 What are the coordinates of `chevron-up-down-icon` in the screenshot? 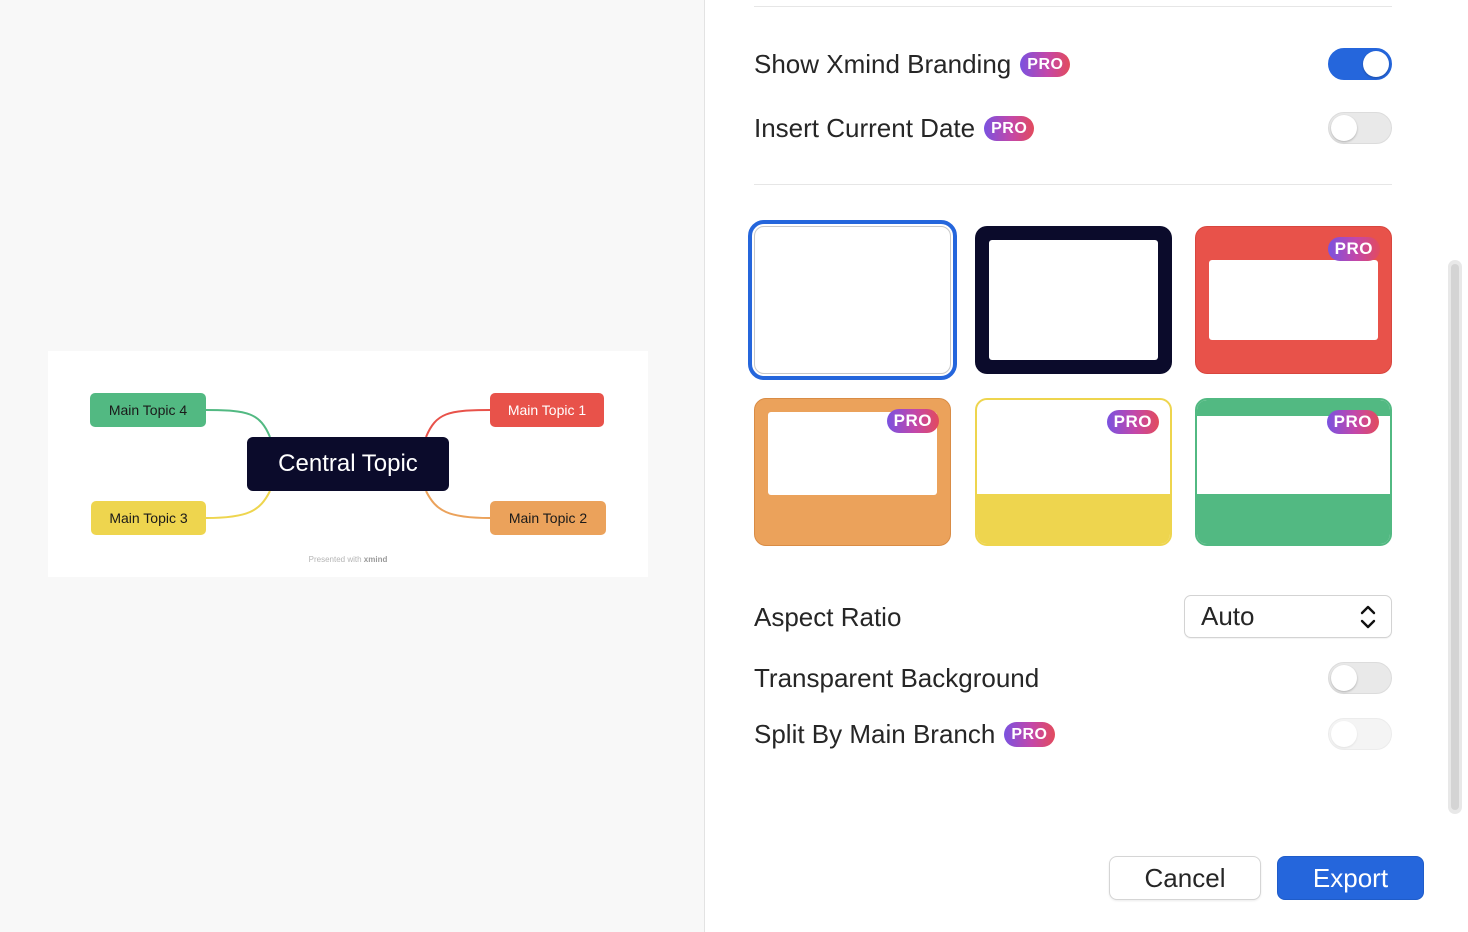 It's located at (1368, 617).